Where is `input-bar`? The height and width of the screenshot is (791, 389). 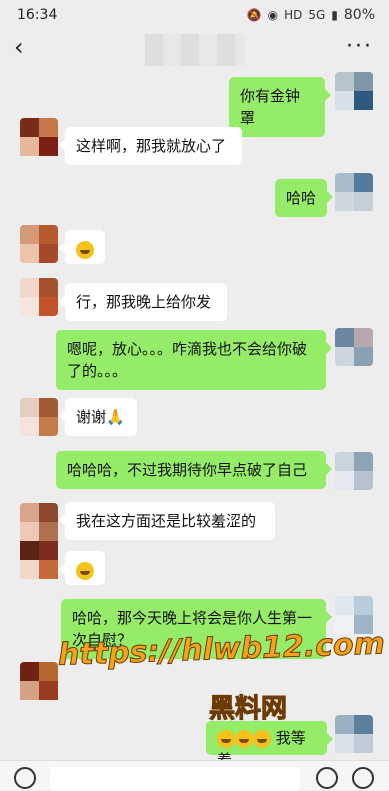 input-bar is located at coordinates (194, 775).